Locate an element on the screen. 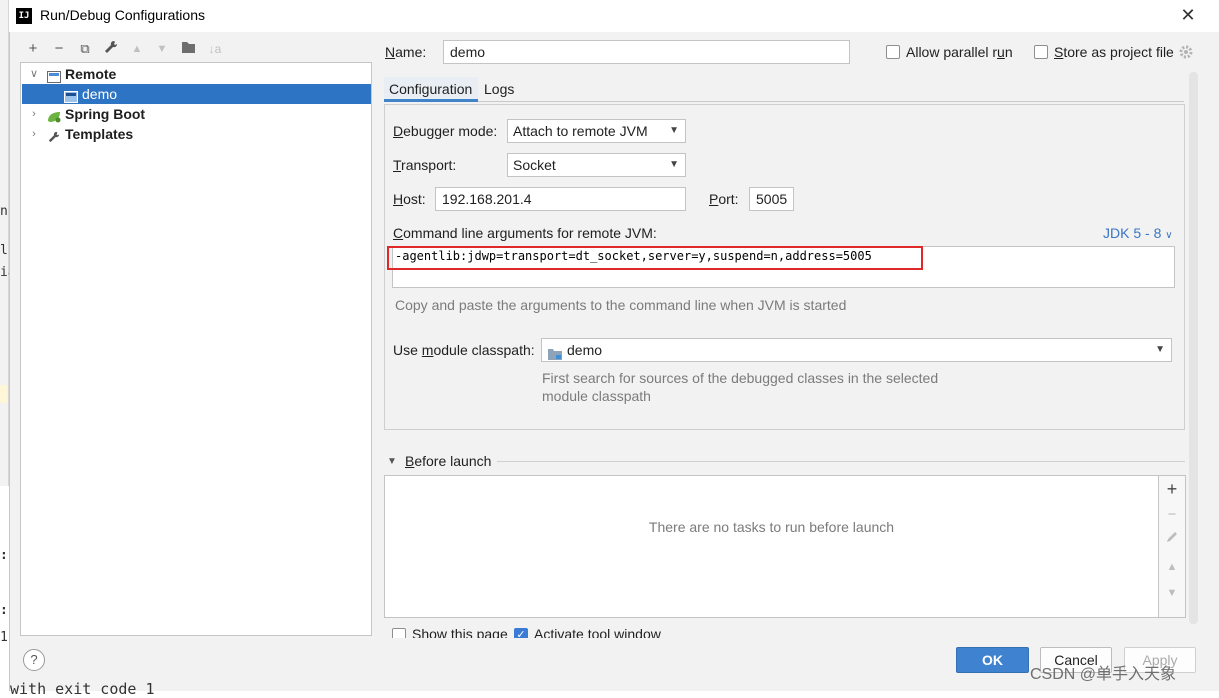  debugger-mode-label: Debugger mode: is located at coordinates (445, 131).